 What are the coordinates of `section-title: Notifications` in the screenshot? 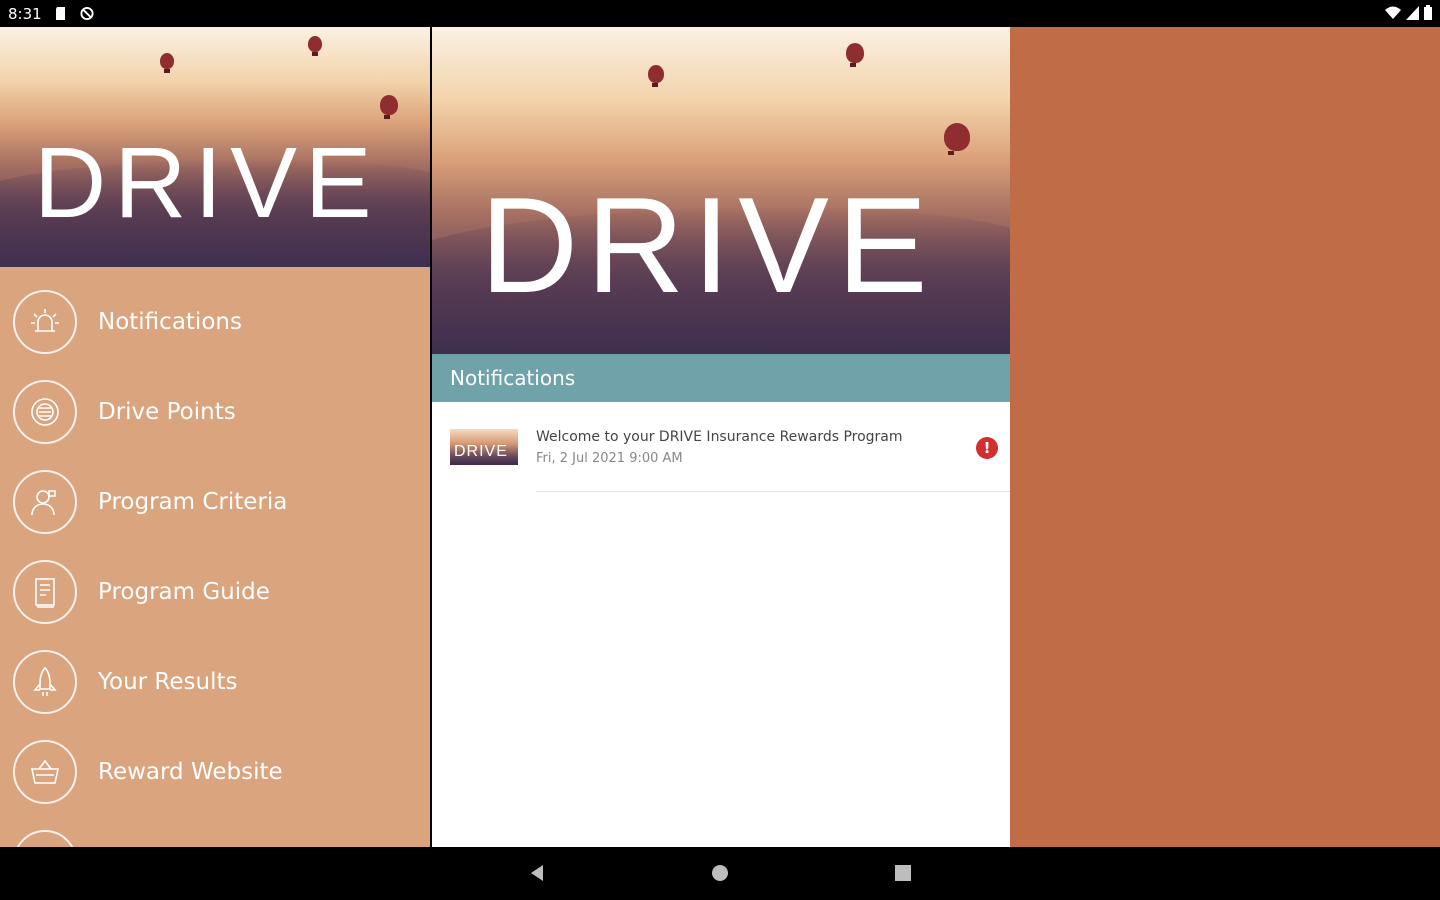 It's located at (513, 378).